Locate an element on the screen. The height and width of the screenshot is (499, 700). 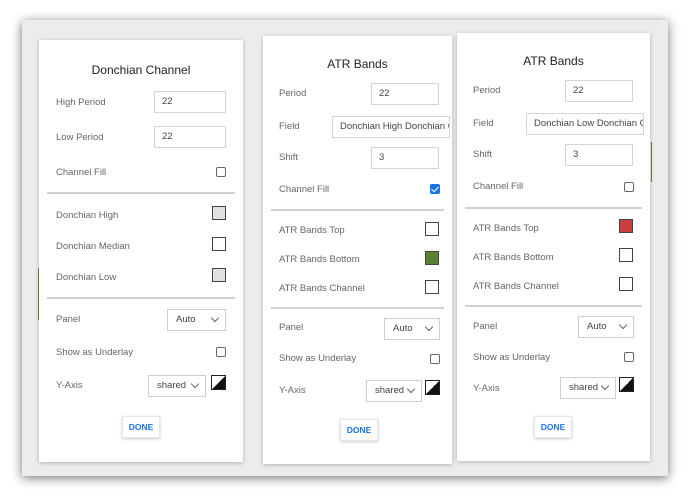
high-period-label: High Period is located at coordinates (81, 102).